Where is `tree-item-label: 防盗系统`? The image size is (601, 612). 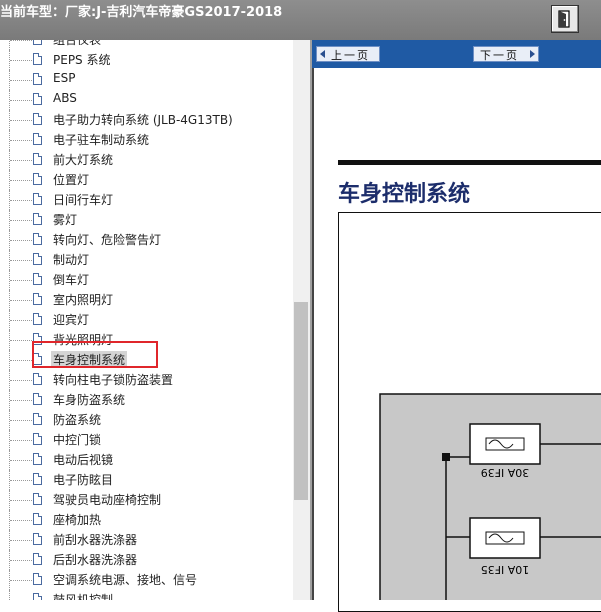
tree-item-label: 防盗系统 is located at coordinates (77, 420).